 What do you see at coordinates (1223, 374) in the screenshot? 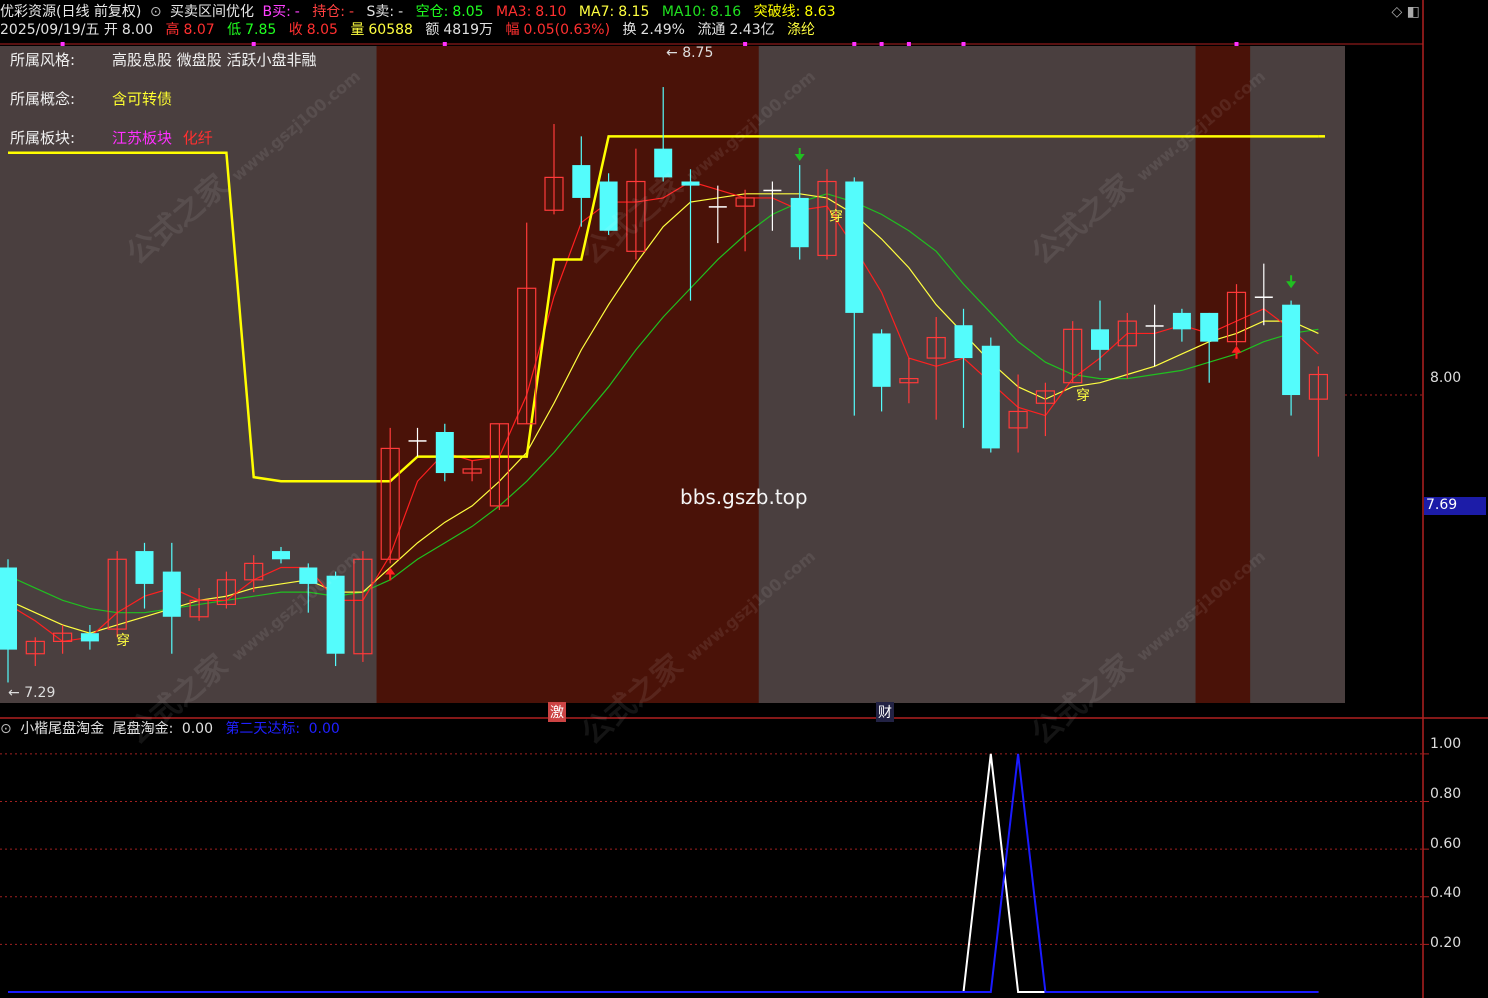
I see `hold-zone` at bounding box center [1223, 374].